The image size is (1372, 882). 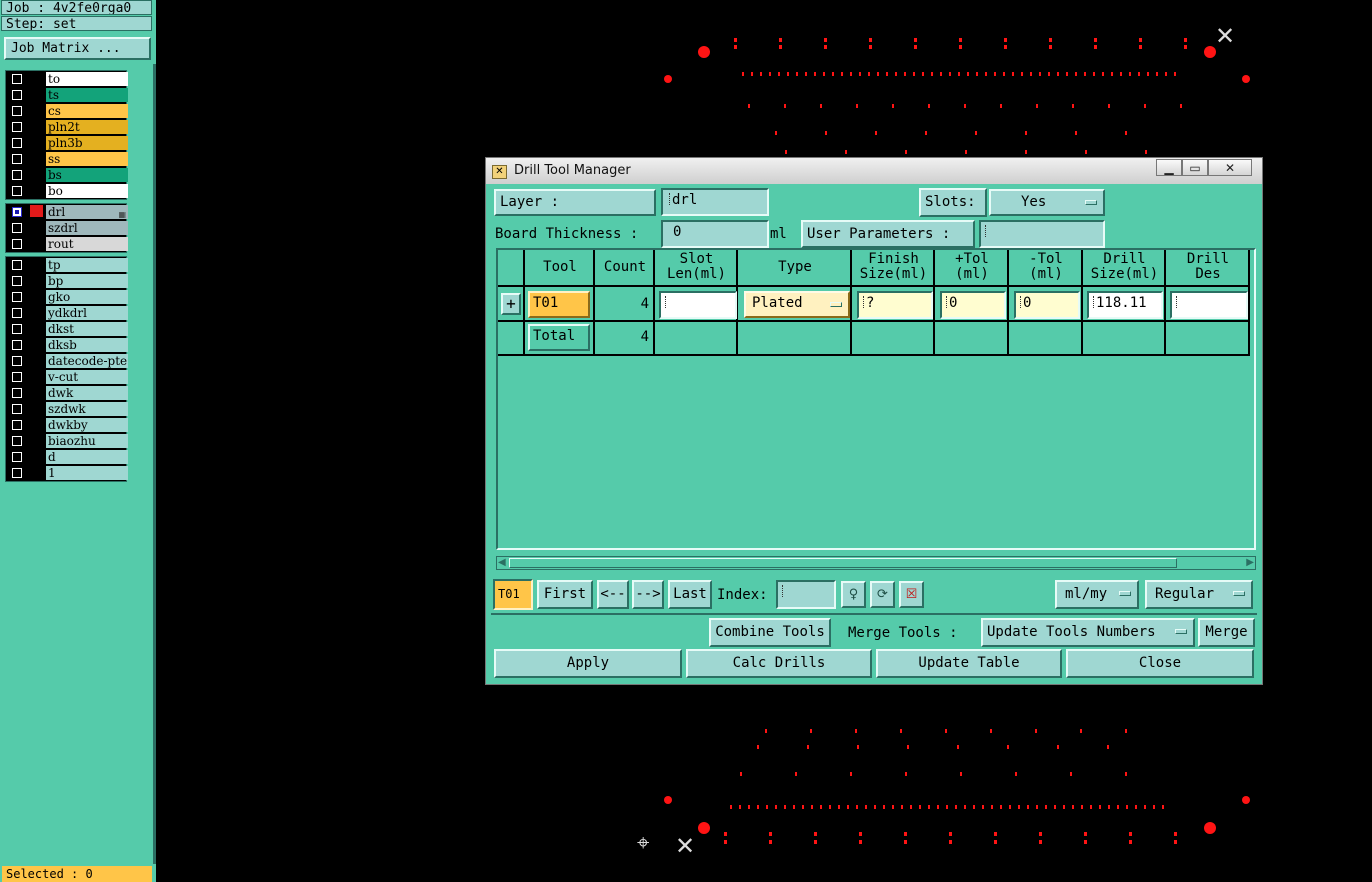 I want to click on slots-option-menu: Yes, so click(x=1047, y=202).